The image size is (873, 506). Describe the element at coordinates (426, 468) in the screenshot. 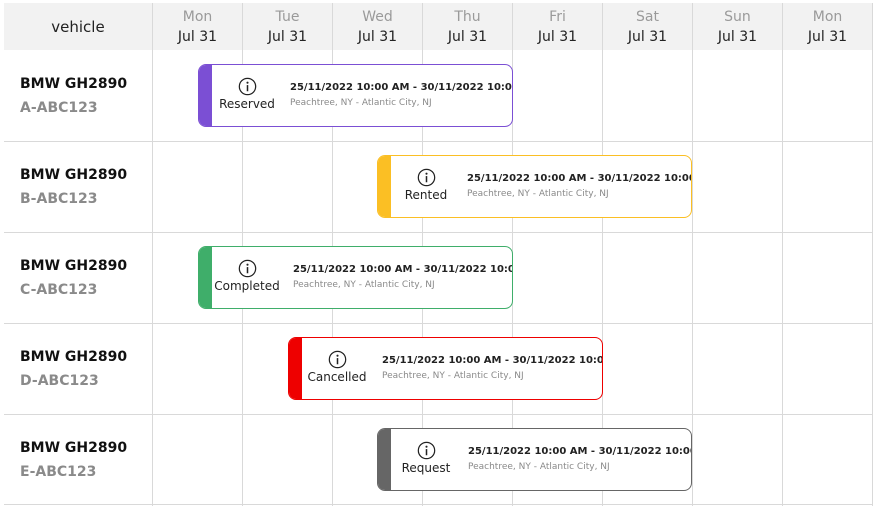

I see `booking-status-label: Request` at that location.